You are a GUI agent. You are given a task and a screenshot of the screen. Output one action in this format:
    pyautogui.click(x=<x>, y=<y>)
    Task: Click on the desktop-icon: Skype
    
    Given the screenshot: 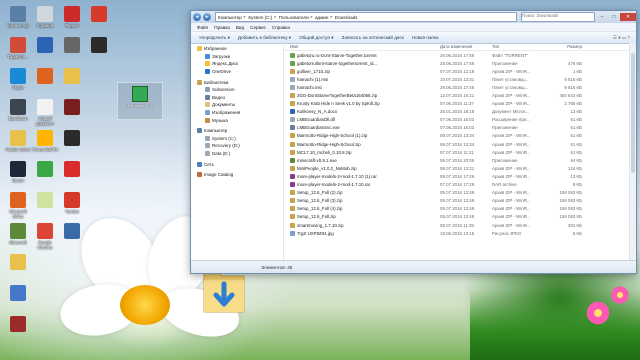 What is the action you would take?
    pyautogui.click(x=18, y=79)
    